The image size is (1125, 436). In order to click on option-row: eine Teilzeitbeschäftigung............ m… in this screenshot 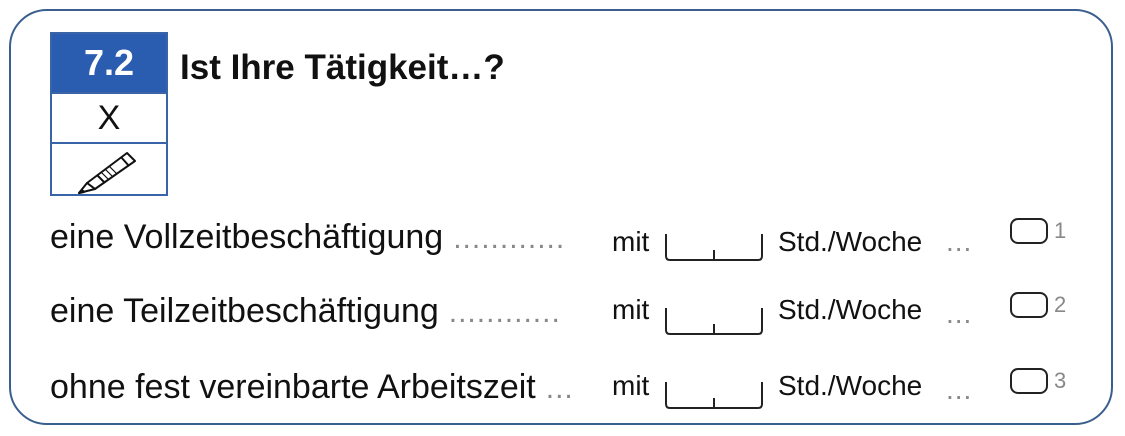, I will do `click(562, 322)`.